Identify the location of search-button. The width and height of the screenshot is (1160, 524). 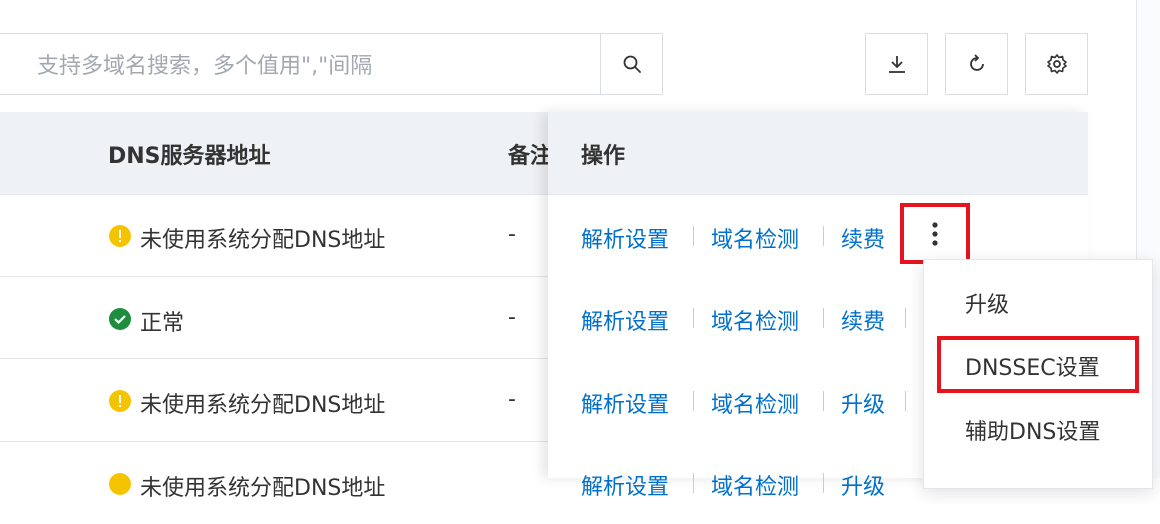
(631, 64).